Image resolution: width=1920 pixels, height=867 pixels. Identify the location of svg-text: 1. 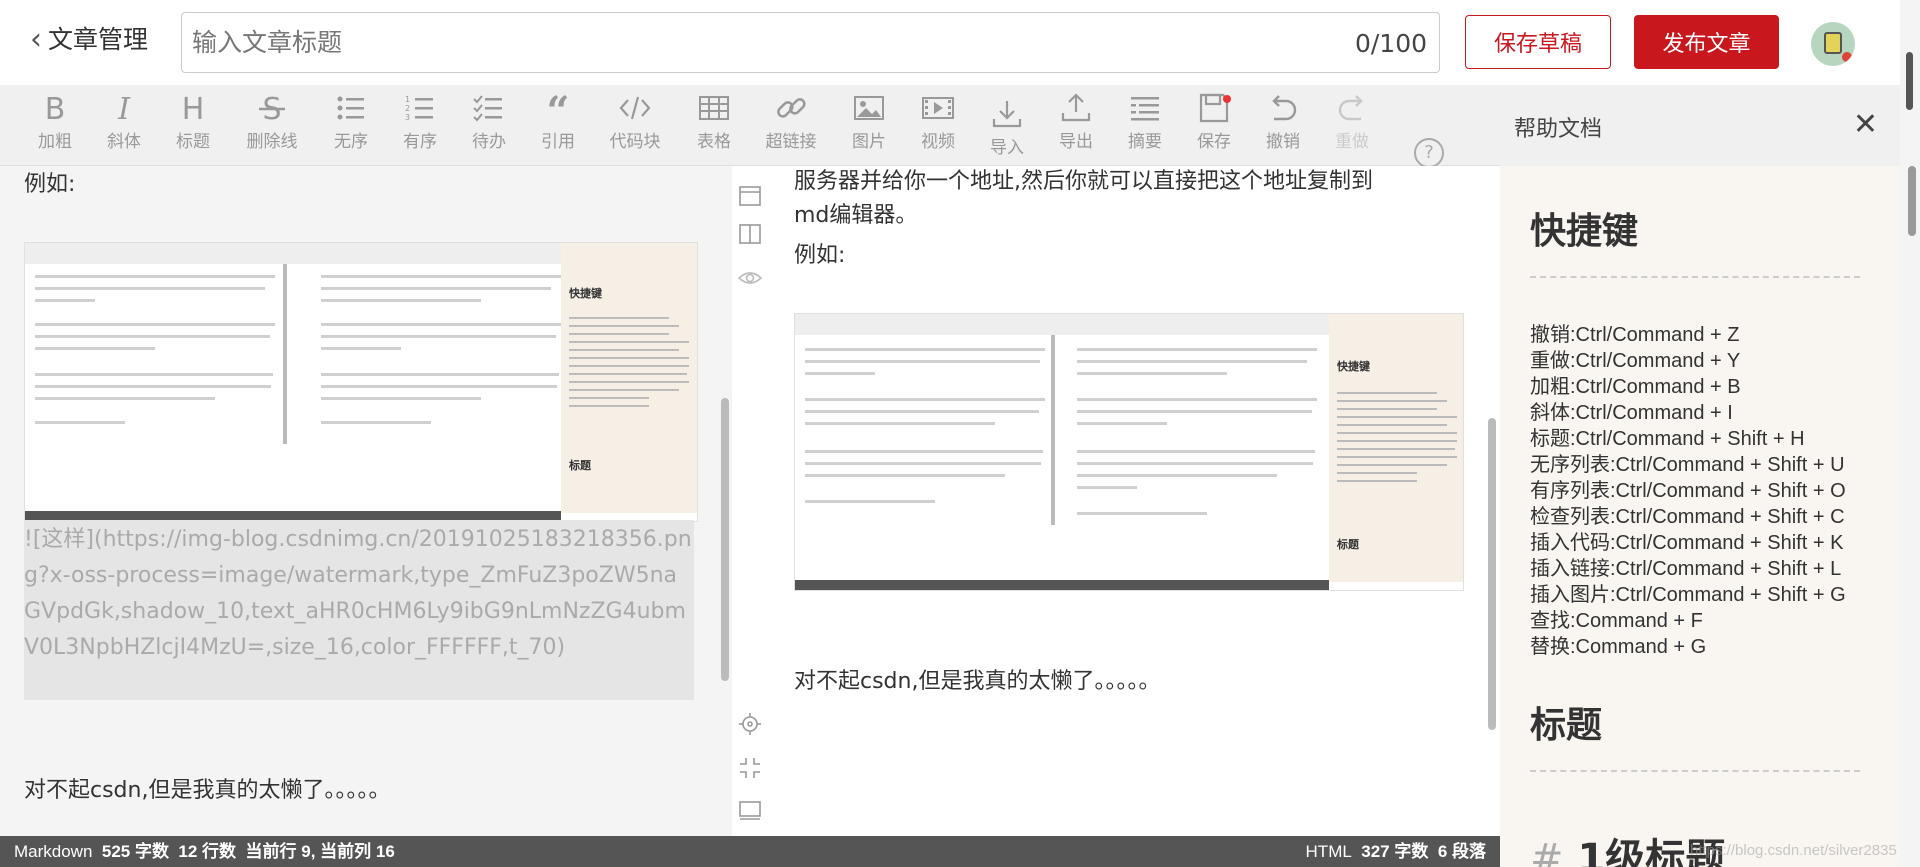
(407, 99).